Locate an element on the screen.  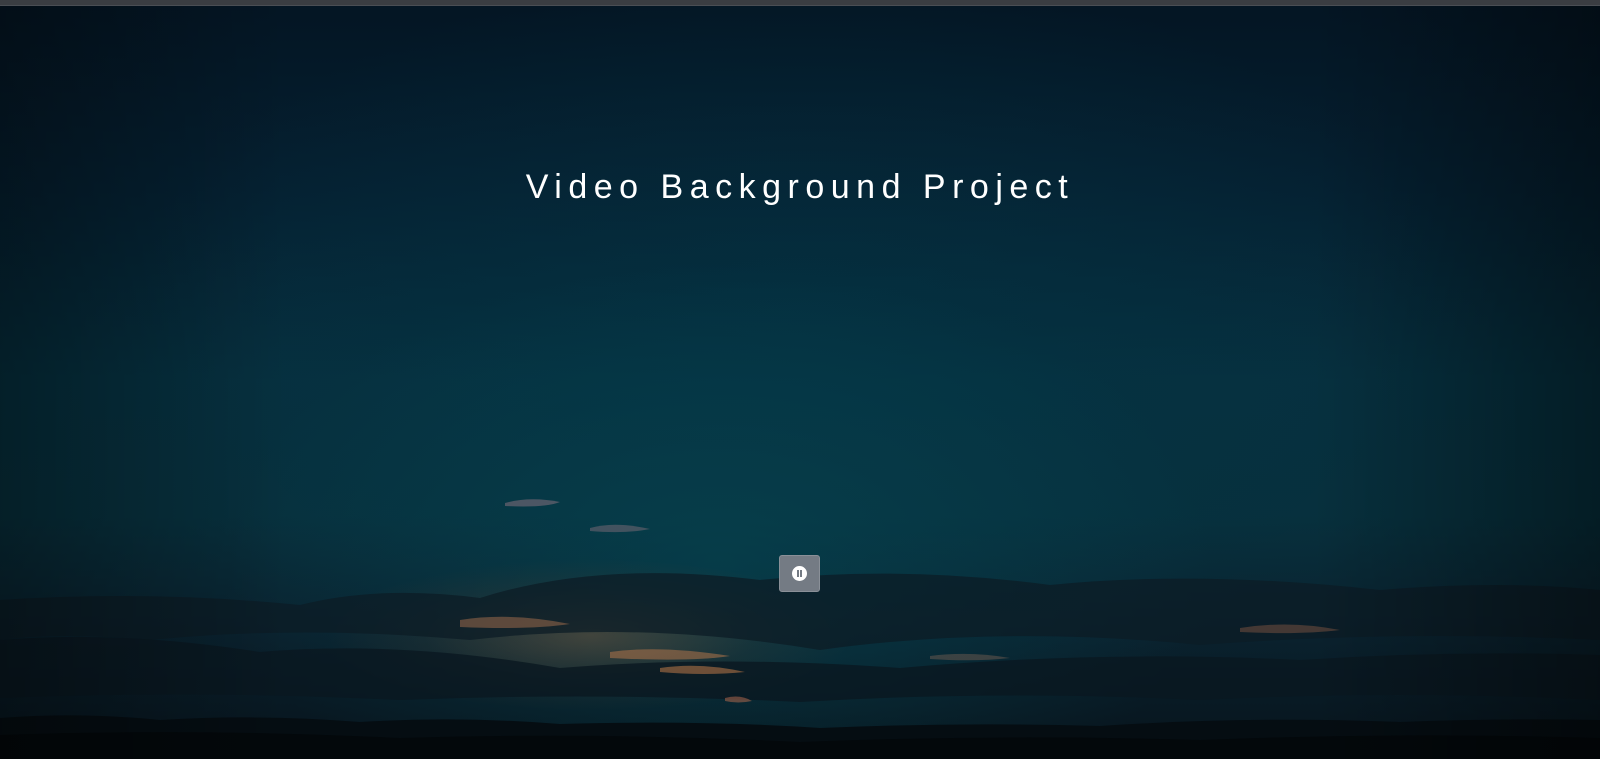
pause-video-button is located at coordinates (799, 573).